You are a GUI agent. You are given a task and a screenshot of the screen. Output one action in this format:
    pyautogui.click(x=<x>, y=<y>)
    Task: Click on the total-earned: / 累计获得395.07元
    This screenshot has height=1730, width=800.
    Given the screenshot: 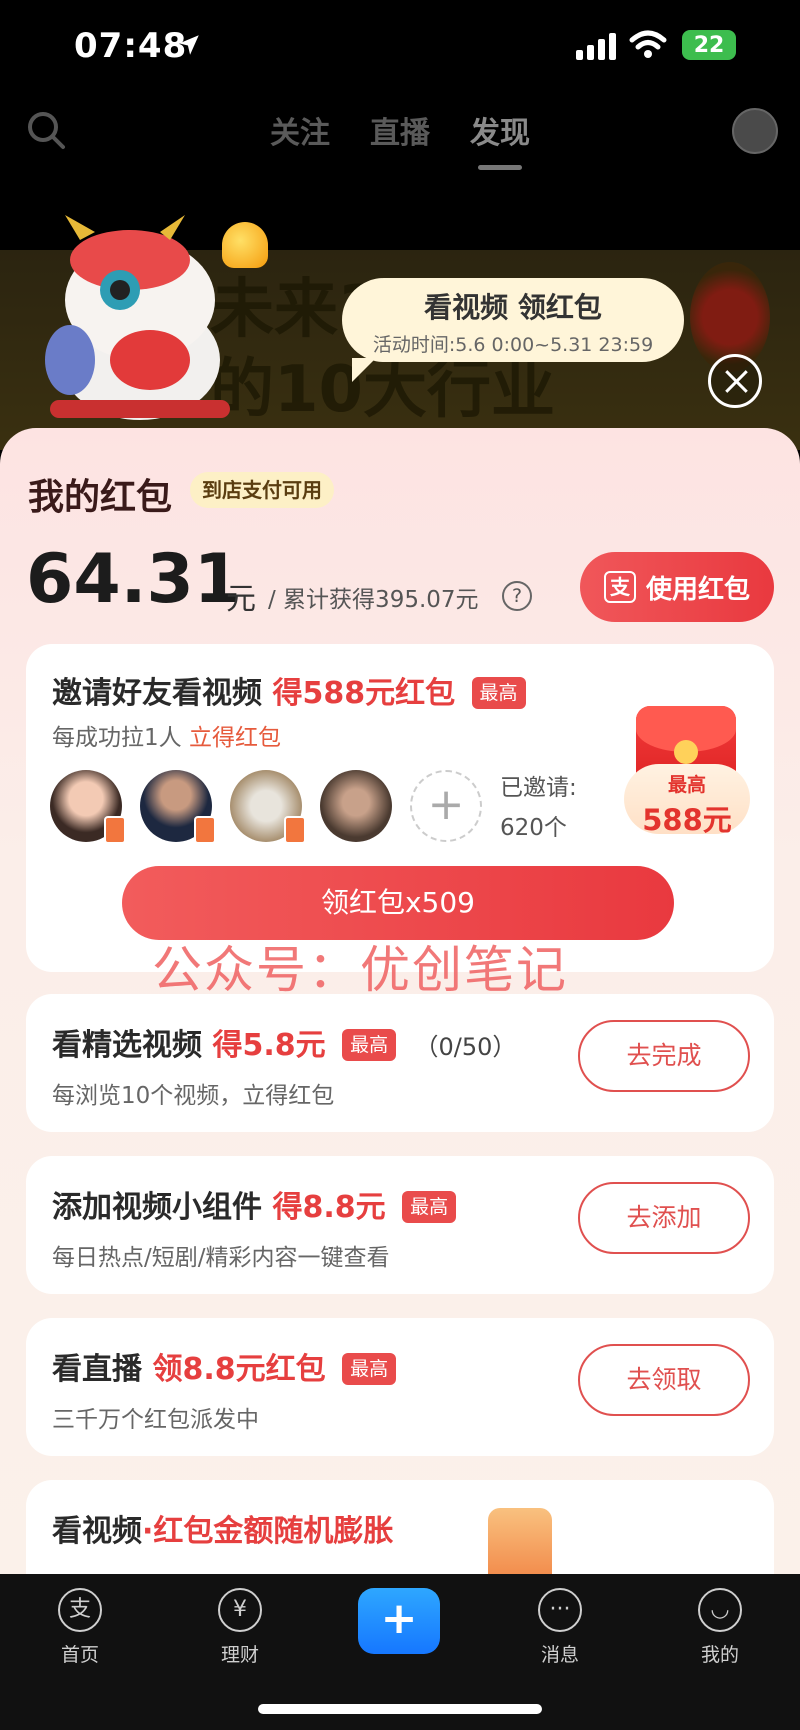 What is the action you would take?
    pyautogui.click(x=373, y=600)
    